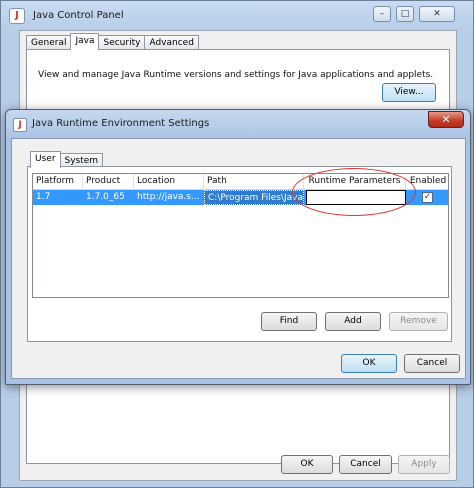 This screenshot has height=488, width=474. I want to click on remove-button: Remove, so click(418, 321).